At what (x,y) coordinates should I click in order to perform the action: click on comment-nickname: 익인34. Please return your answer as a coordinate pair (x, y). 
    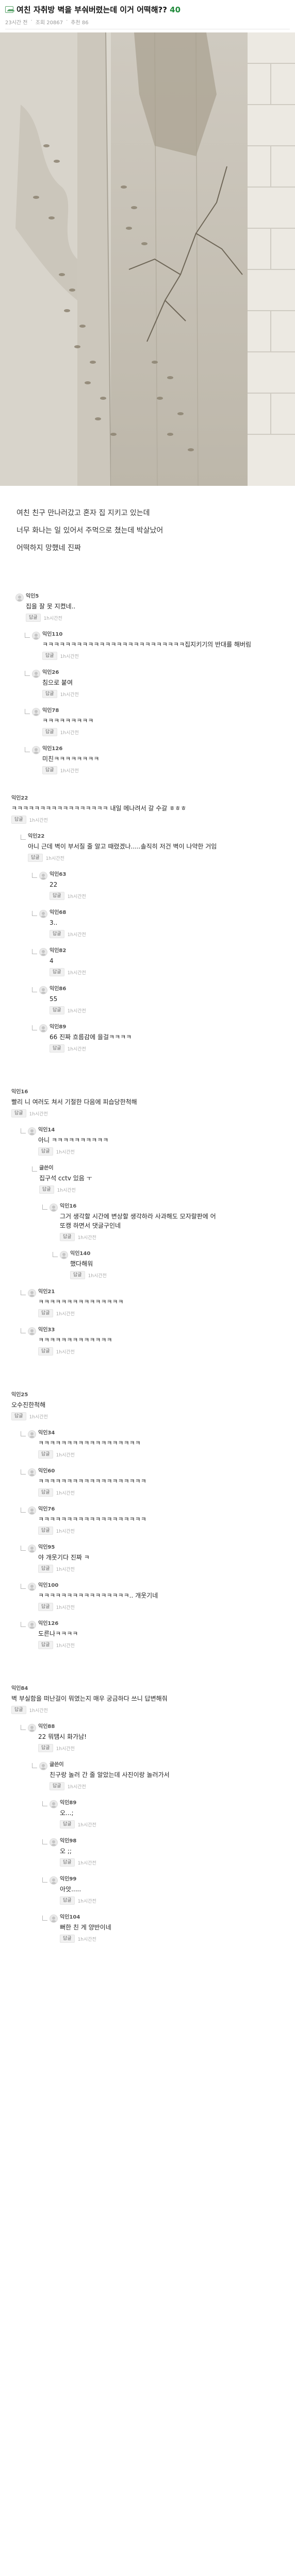
    Looking at the image, I should click on (166, 1433).